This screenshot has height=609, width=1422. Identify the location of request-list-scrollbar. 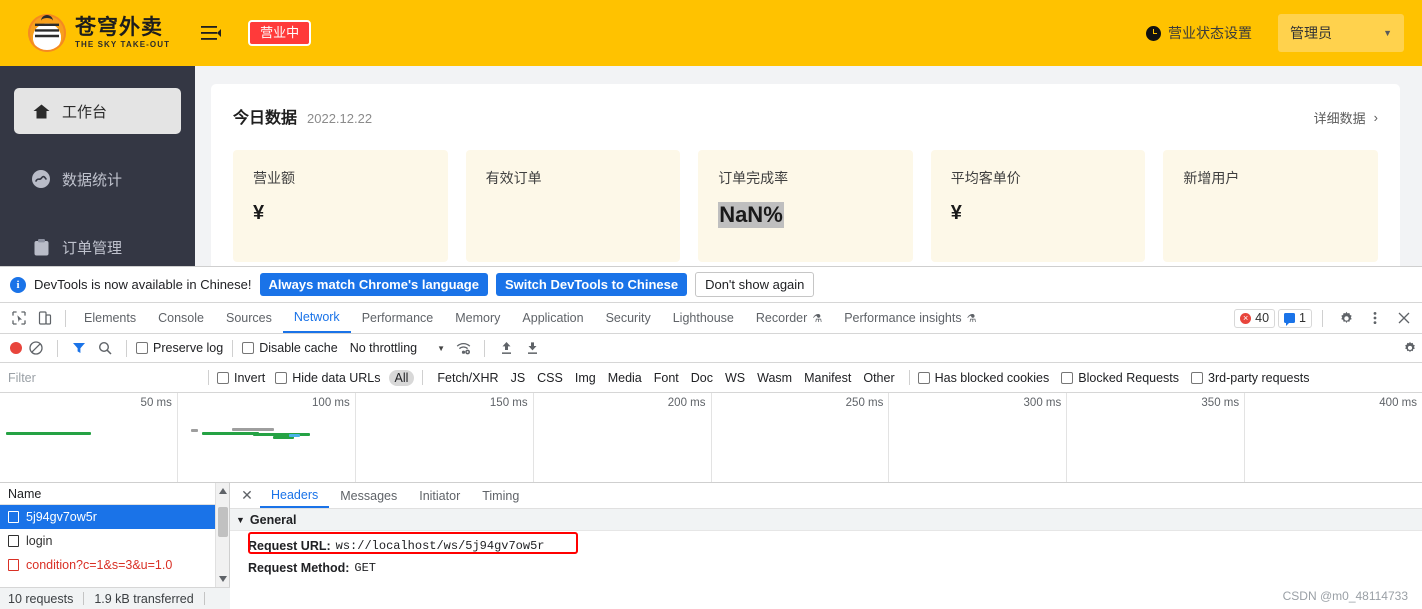
(222, 535).